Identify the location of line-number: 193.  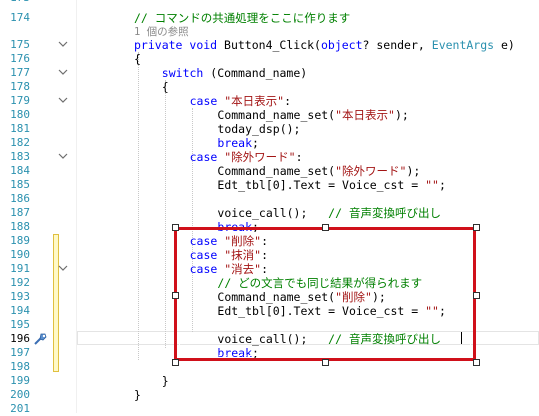
(20, 296).